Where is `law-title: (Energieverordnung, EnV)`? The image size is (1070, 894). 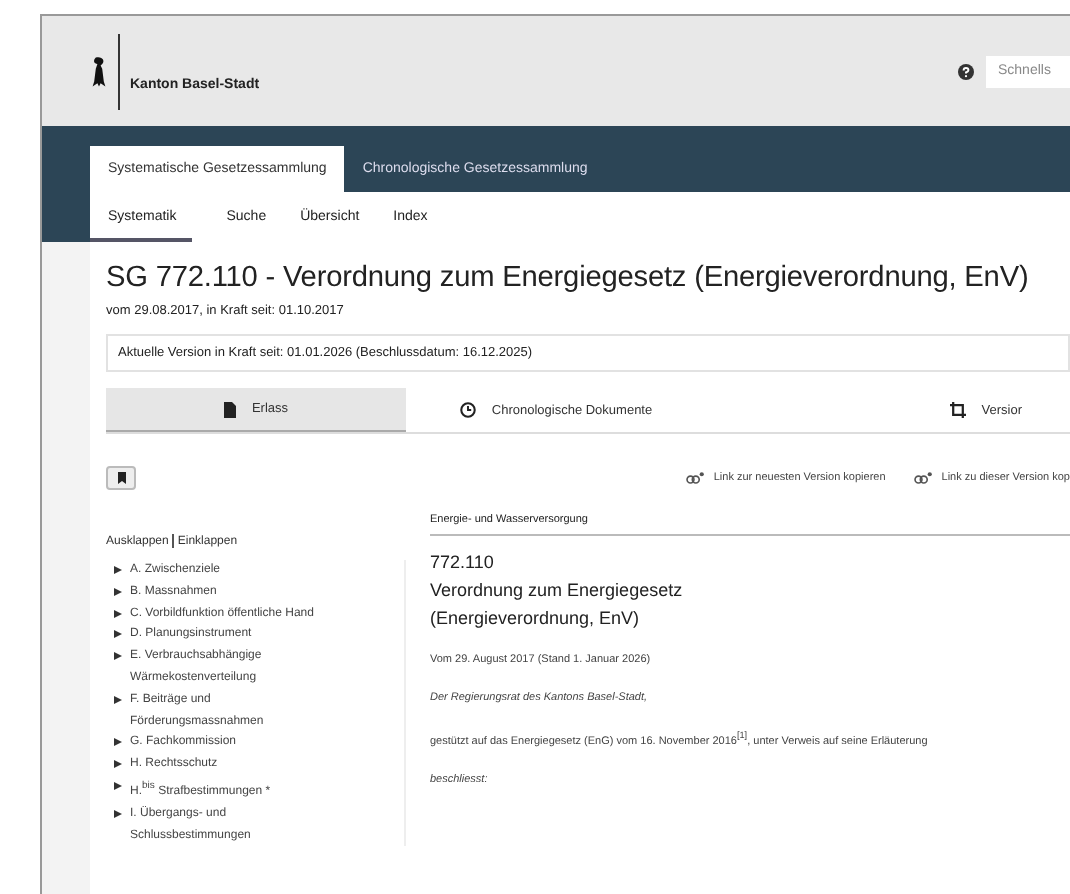 law-title: (Energieverordnung, EnV) is located at coordinates (536, 618).